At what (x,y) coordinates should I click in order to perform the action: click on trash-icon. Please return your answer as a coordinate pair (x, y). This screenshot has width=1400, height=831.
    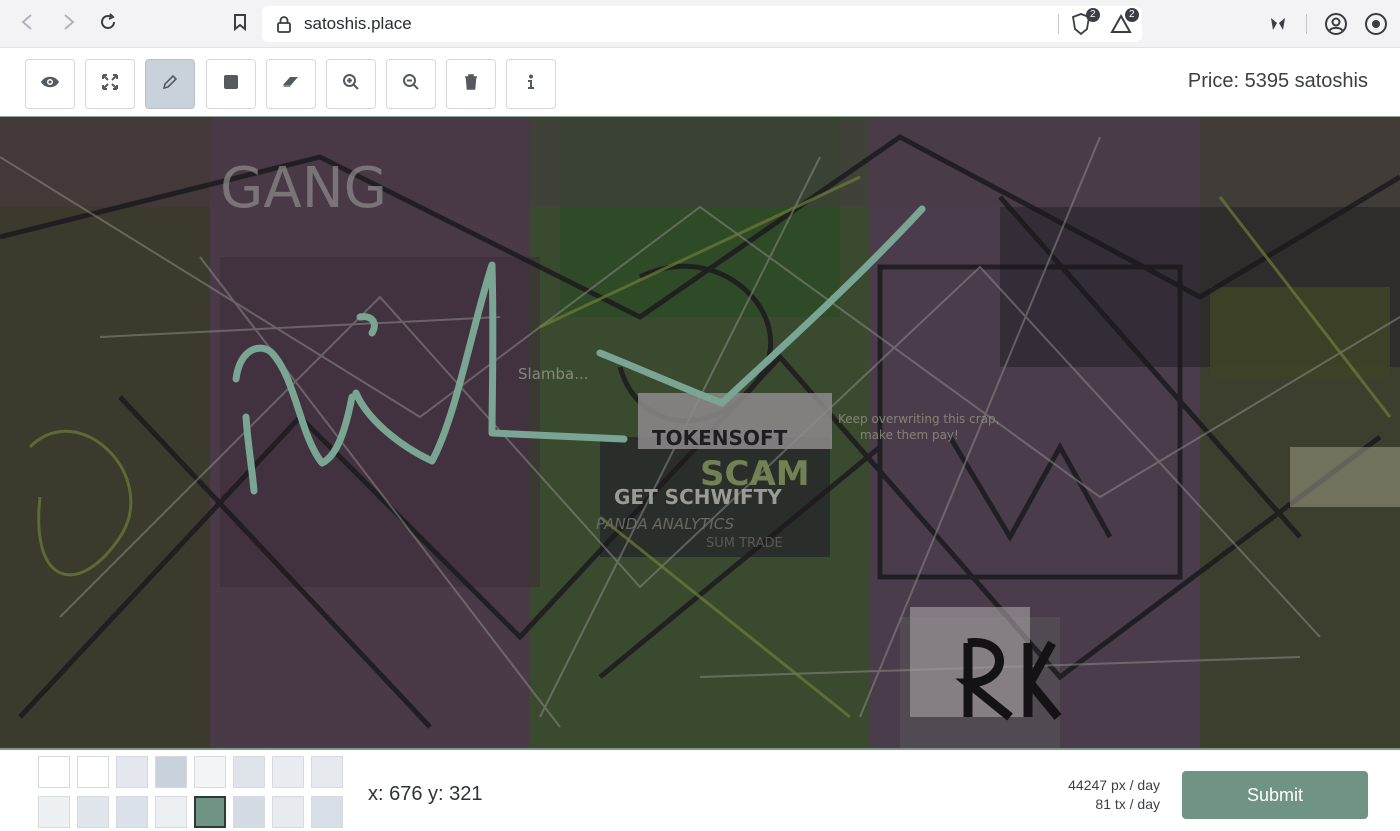
    Looking at the image, I should click on (471, 84).